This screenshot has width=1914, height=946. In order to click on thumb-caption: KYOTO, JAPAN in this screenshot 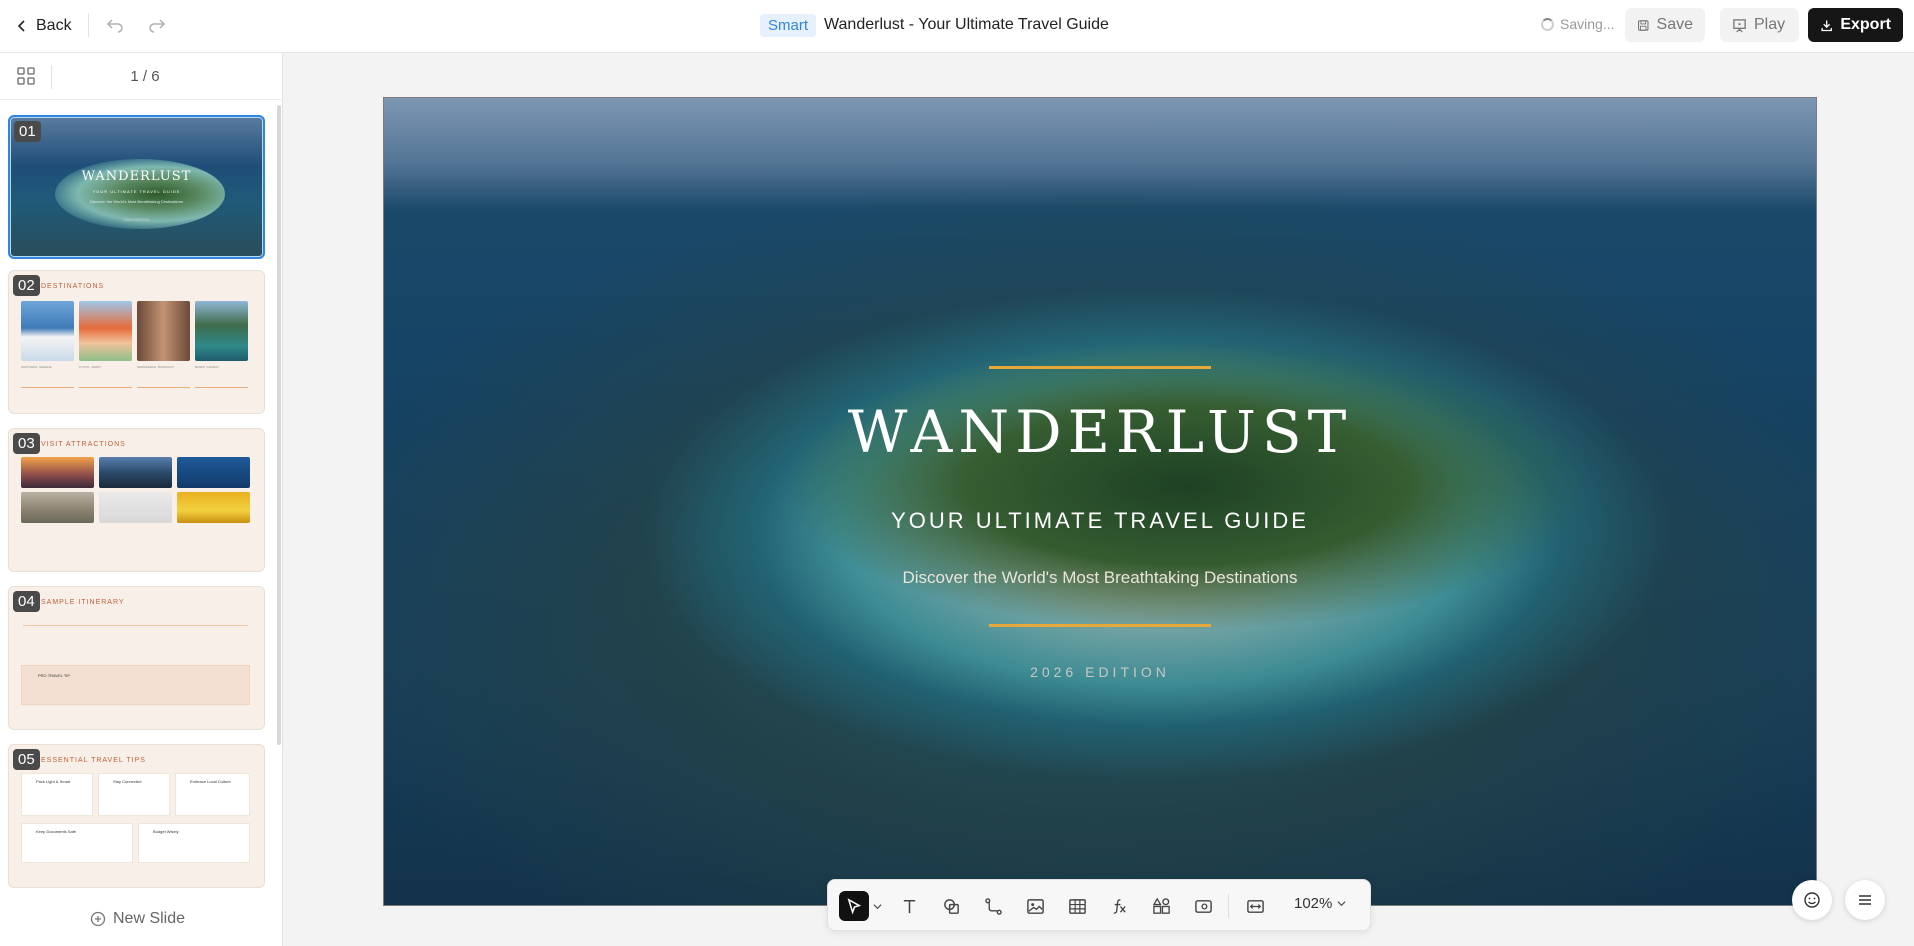, I will do `click(90, 367)`.